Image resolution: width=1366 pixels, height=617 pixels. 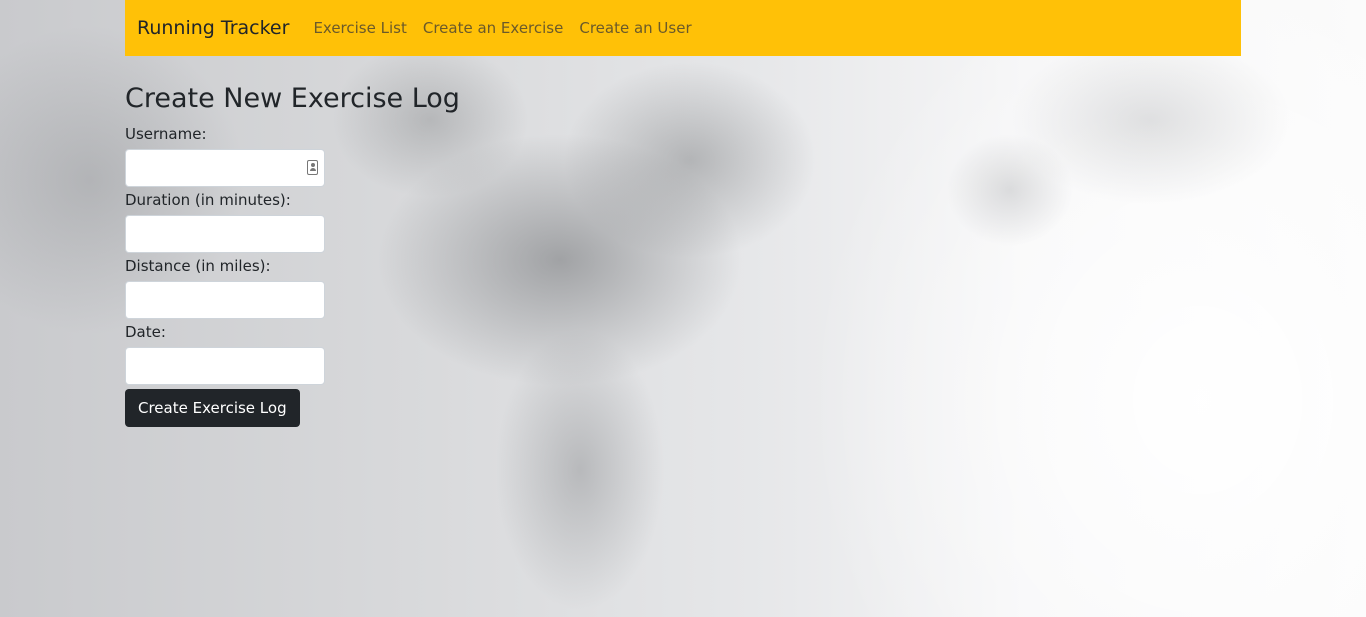 What do you see at coordinates (312, 167) in the screenshot?
I see `contact-card-icon` at bounding box center [312, 167].